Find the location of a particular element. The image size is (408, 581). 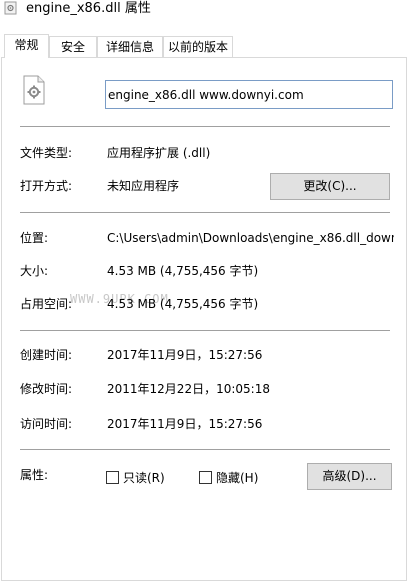

tab-previous-versions-label: 以前的版本 is located at coordinates (197, 47).